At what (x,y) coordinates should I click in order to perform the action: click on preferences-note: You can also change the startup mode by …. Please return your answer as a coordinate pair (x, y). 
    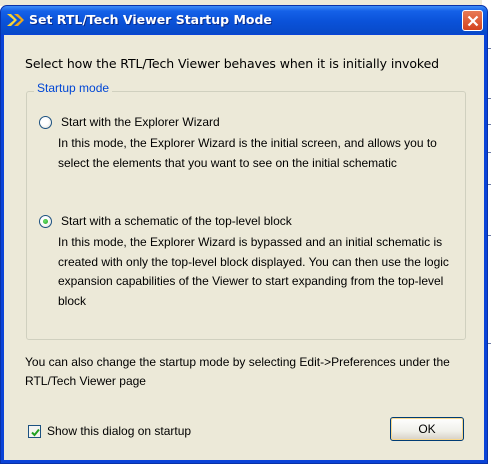
    Looking at the image, I should click on (237, 371).